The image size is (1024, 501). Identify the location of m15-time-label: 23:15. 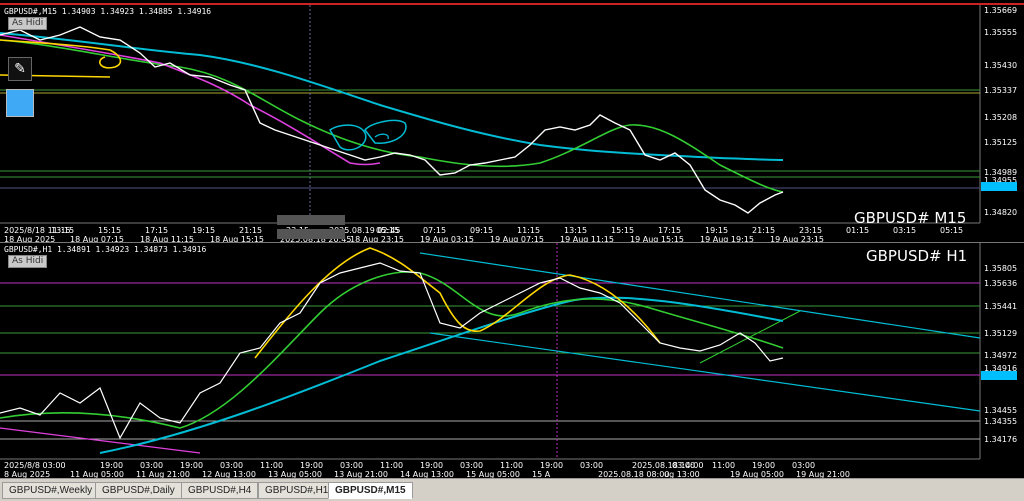
(810, 230).